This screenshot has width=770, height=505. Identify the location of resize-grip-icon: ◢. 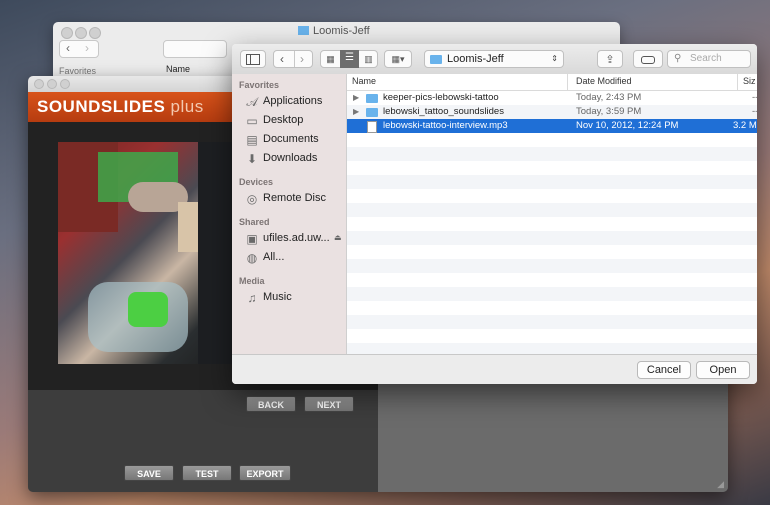
(720, 484).